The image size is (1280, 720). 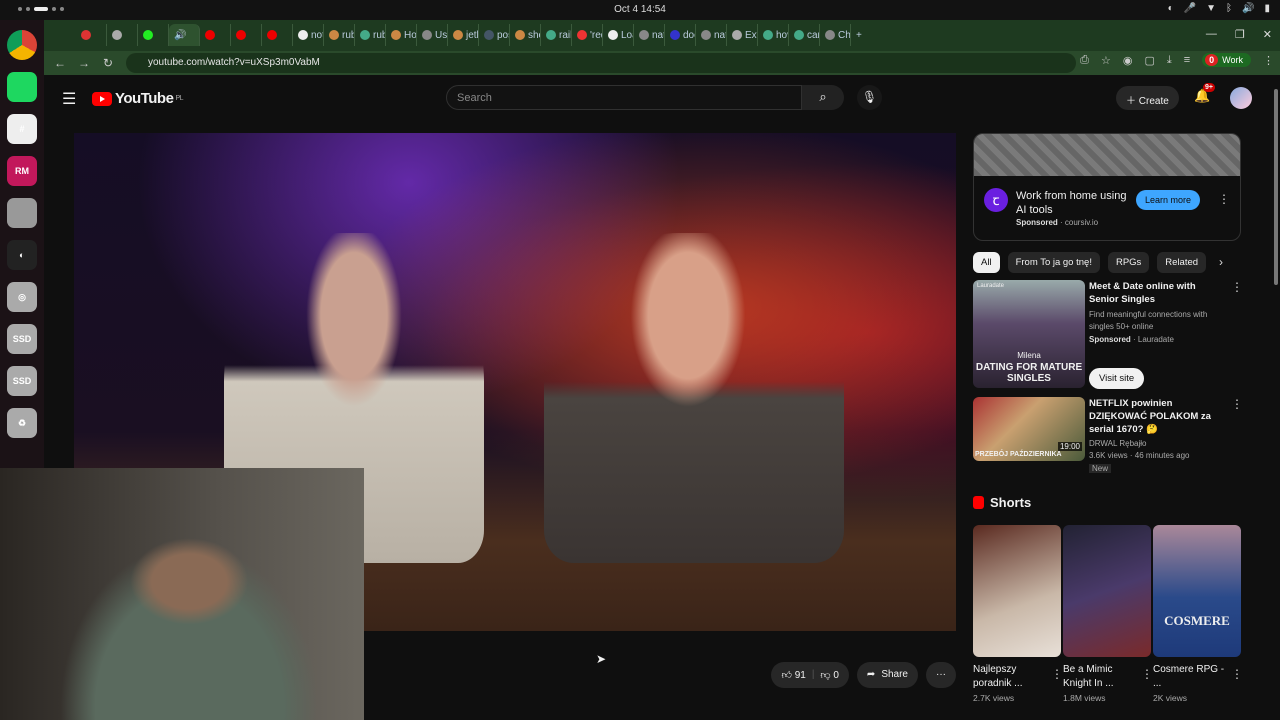 I want to click on voice-search-icon: 🎙, so click(x=869, y=97).